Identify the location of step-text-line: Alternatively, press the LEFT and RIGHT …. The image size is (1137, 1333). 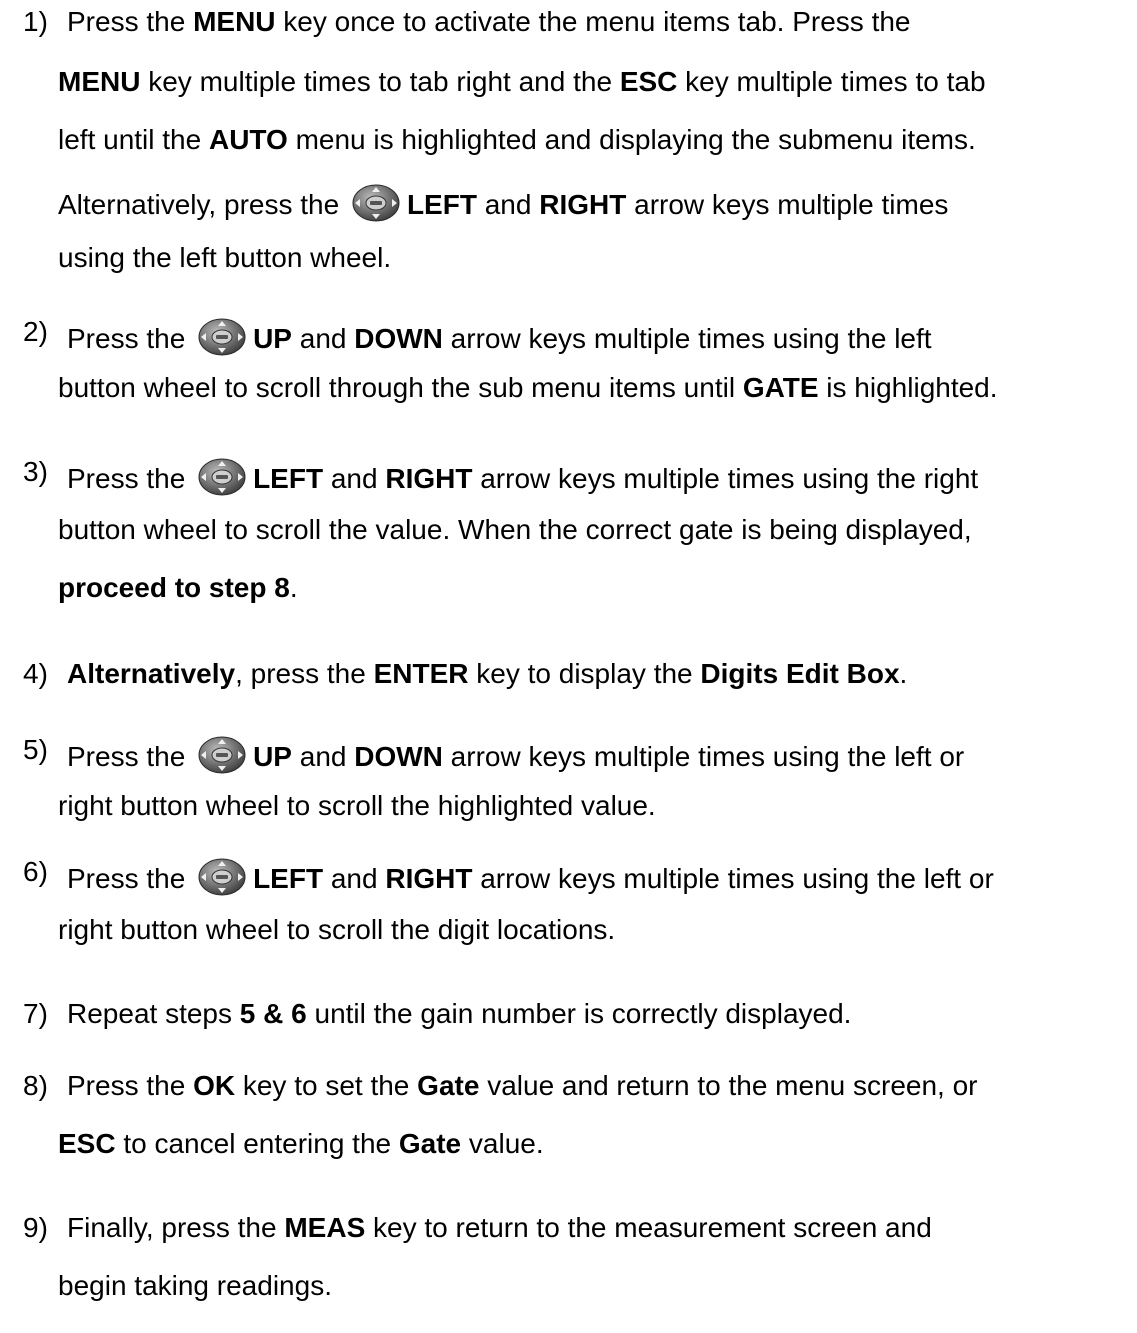
(503, 203).